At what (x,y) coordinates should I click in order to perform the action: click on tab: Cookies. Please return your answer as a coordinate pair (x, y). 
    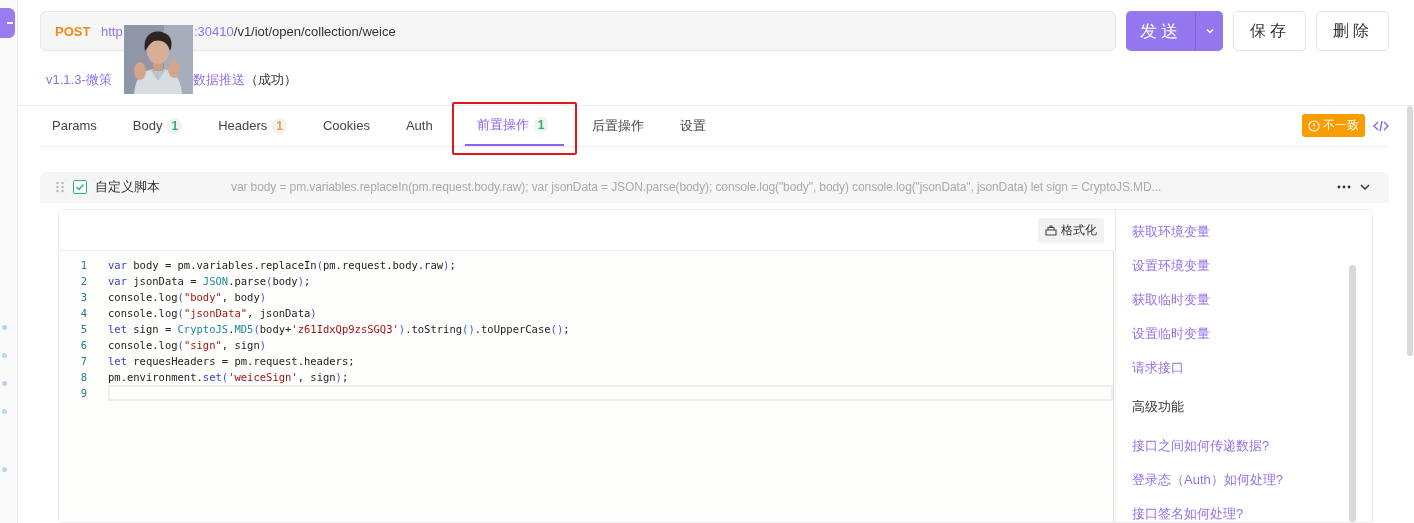
    Looking at the image, I should click on (348, 125).